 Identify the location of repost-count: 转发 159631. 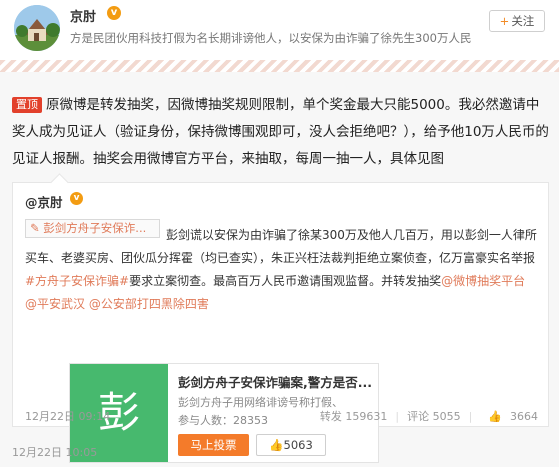
(354, 416).